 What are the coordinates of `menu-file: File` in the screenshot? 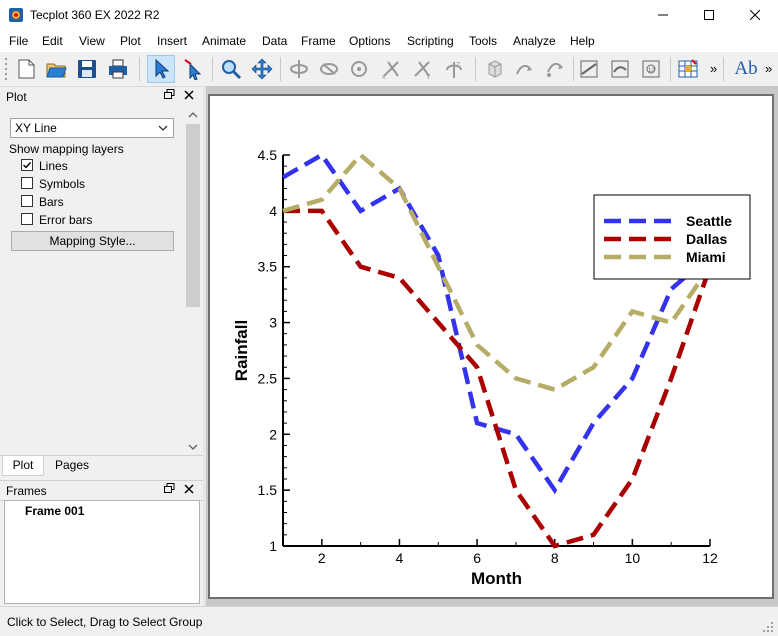 It's located at (18, 41).